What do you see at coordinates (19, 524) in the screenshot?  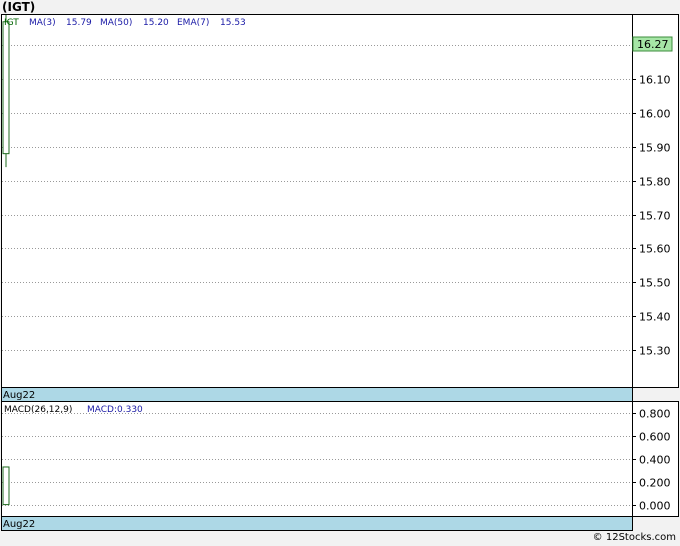 I see `macd-date-label: Aug22` at bounding box center [19, 524].